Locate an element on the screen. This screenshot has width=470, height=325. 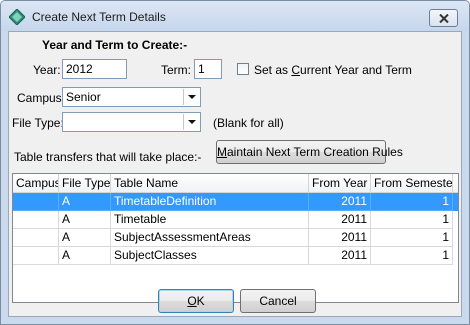
table-row: A SubjectClasses 2011 1 is located at coordinates (235, 256).